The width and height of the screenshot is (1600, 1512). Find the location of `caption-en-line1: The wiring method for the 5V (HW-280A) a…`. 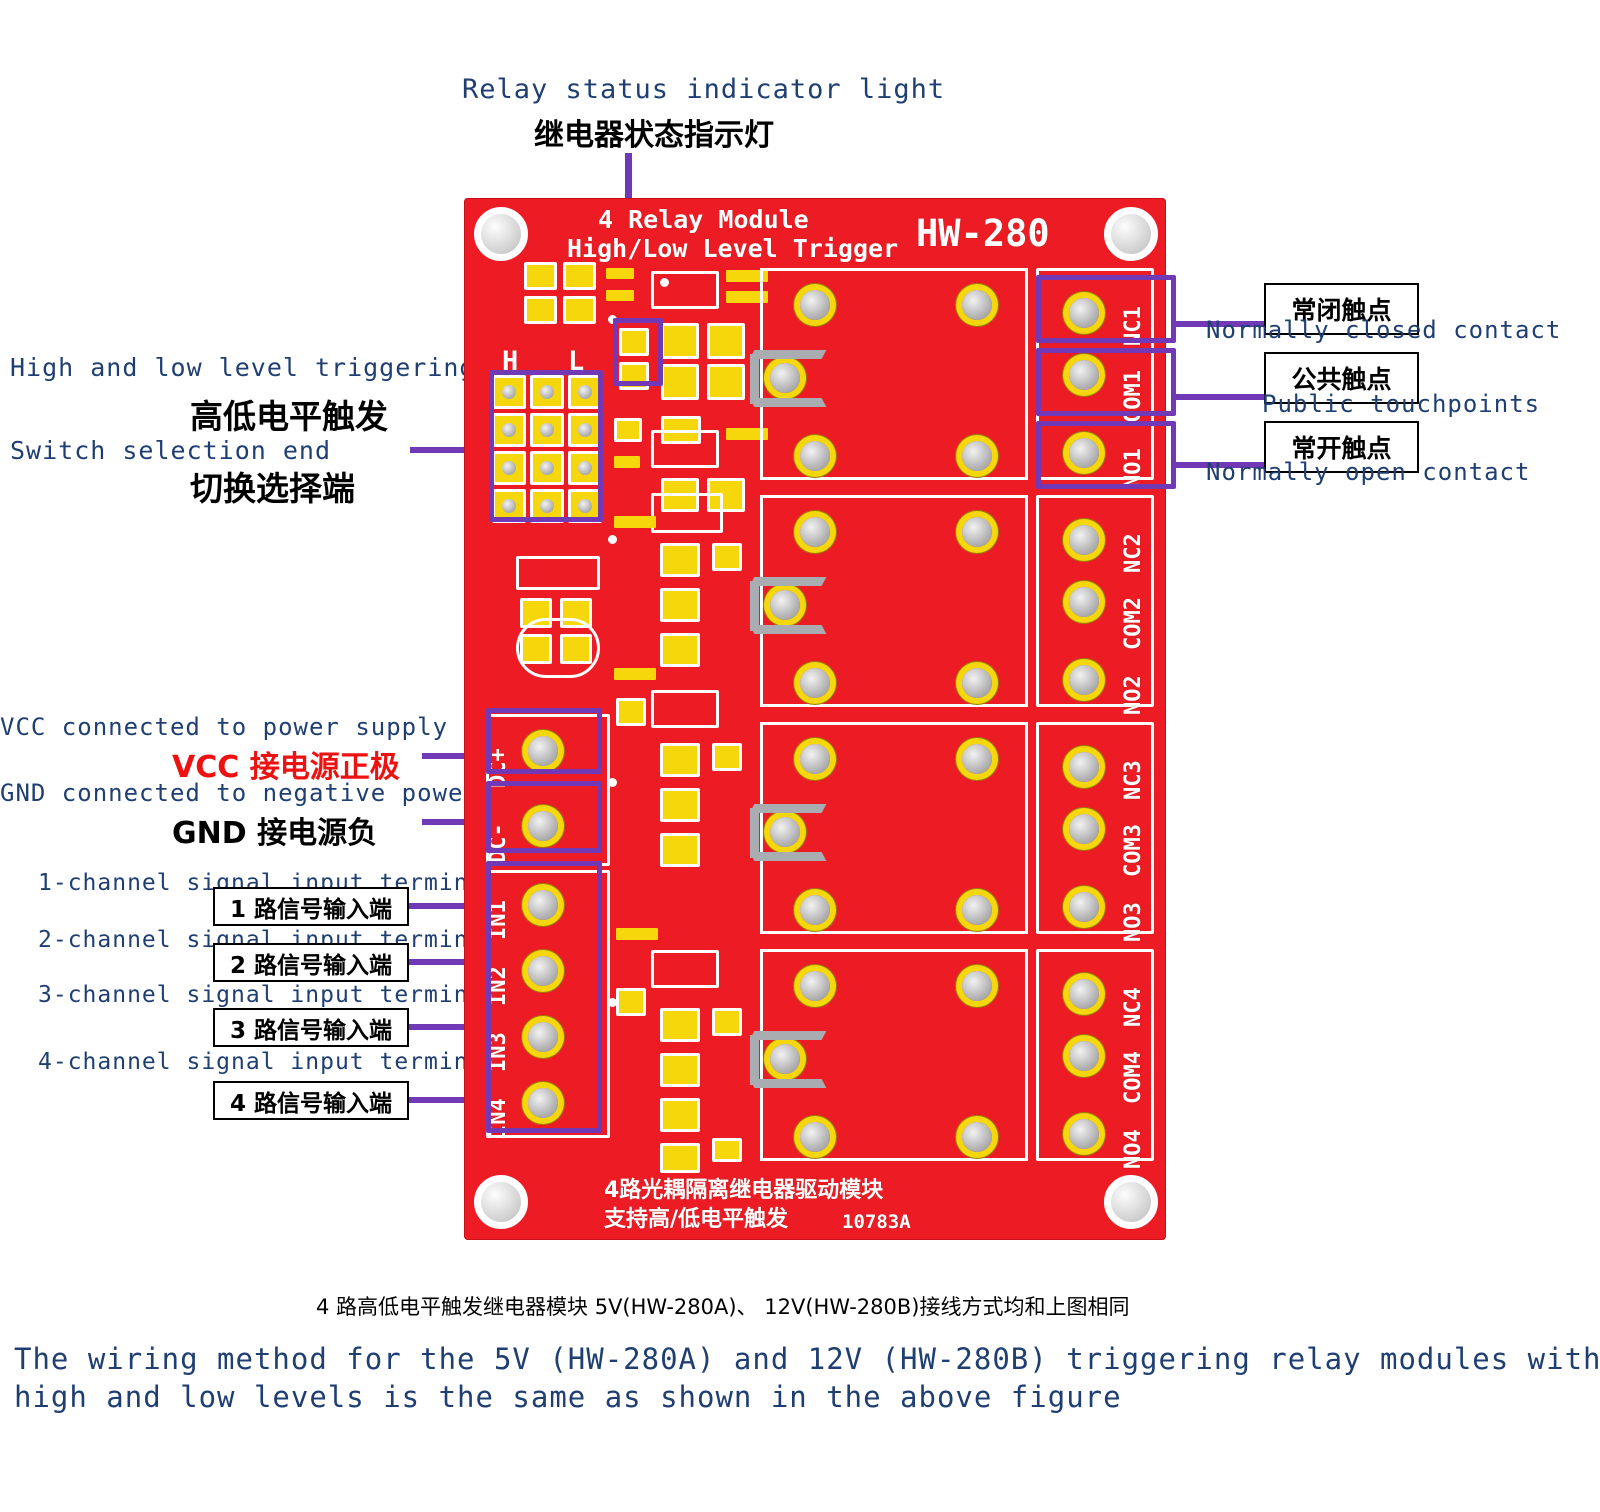

caption-en-line1: The wiring method for the 5V (HW-280A) a… is located at coordinates (807, 1359).